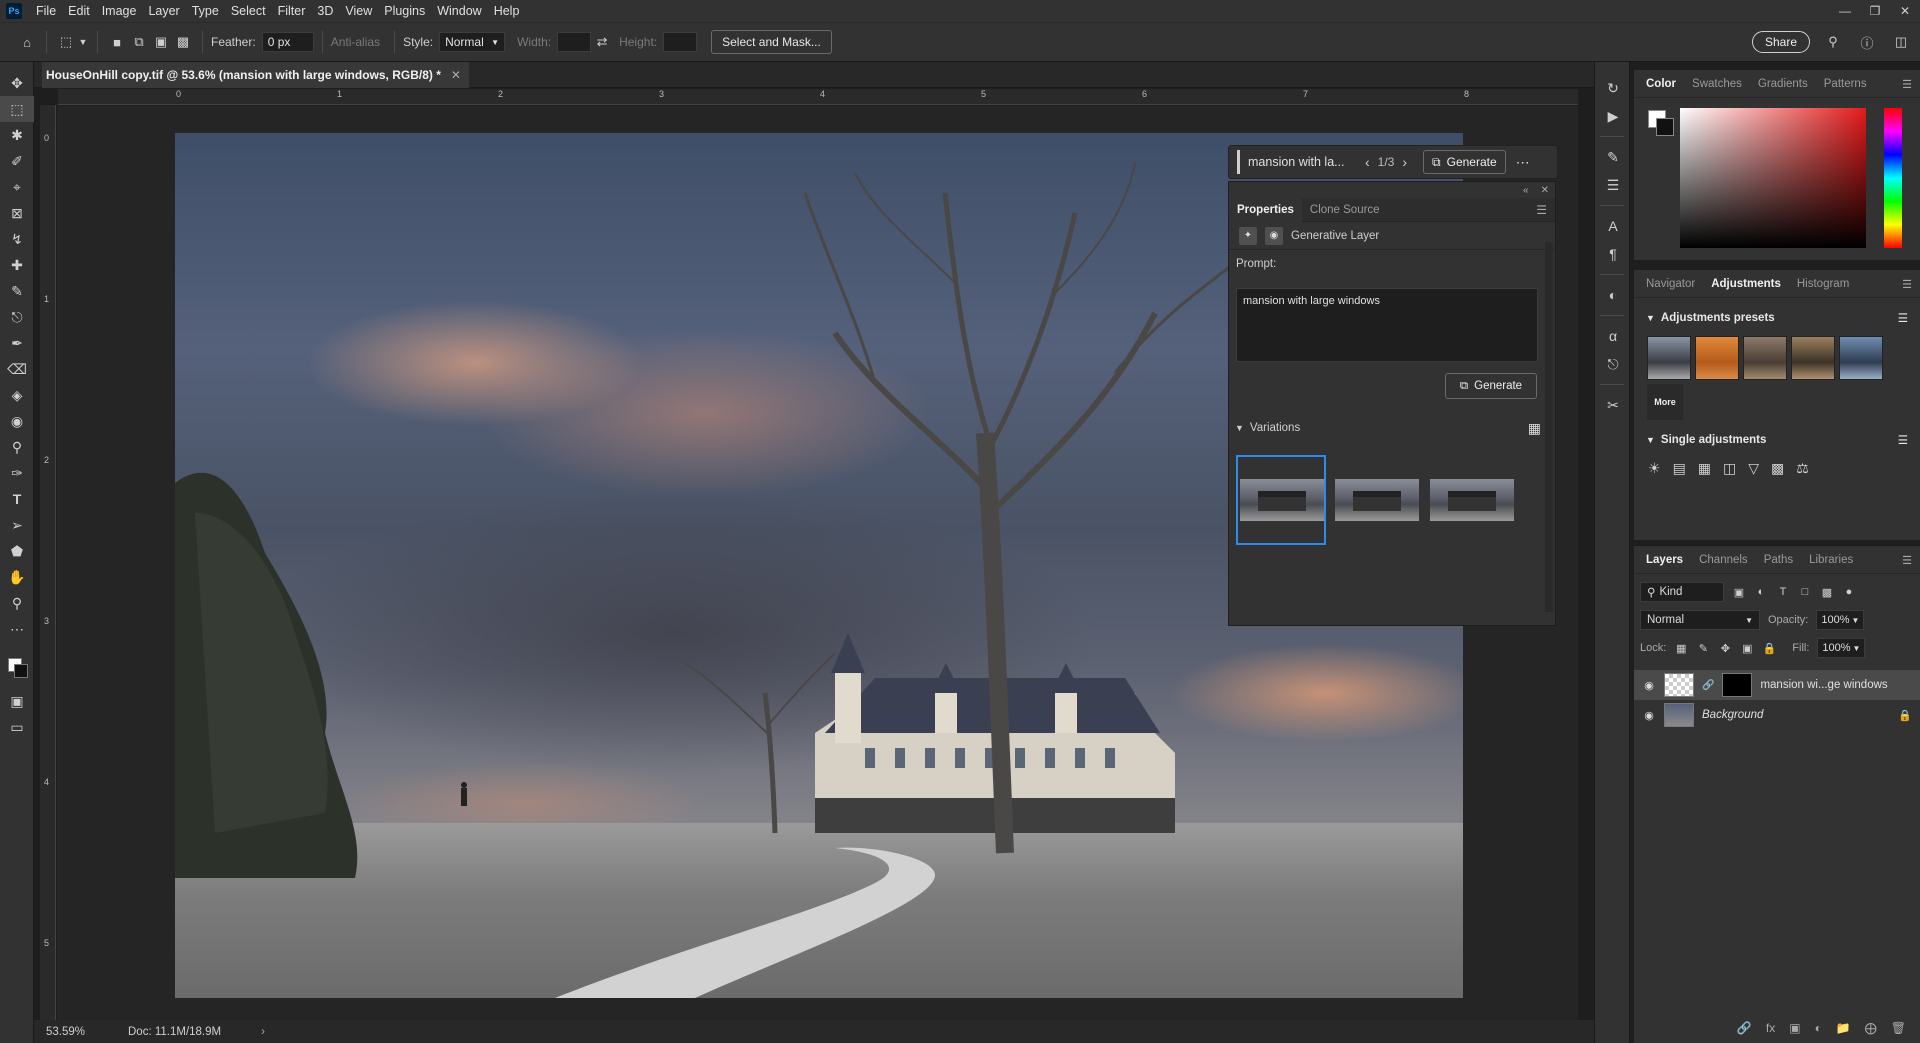  Describe the element at coordinates (17, 701) in the screenshot. I see `quick-mask-icon: ▣` at that location.